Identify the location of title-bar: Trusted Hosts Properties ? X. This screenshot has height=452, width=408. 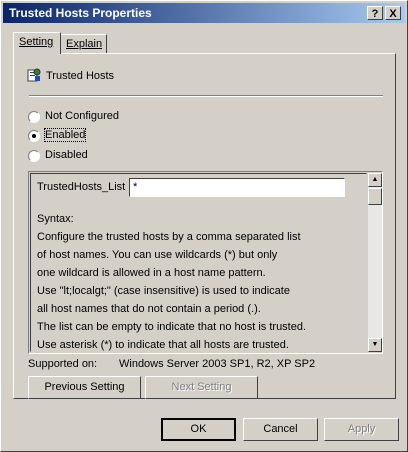
(204, 13).